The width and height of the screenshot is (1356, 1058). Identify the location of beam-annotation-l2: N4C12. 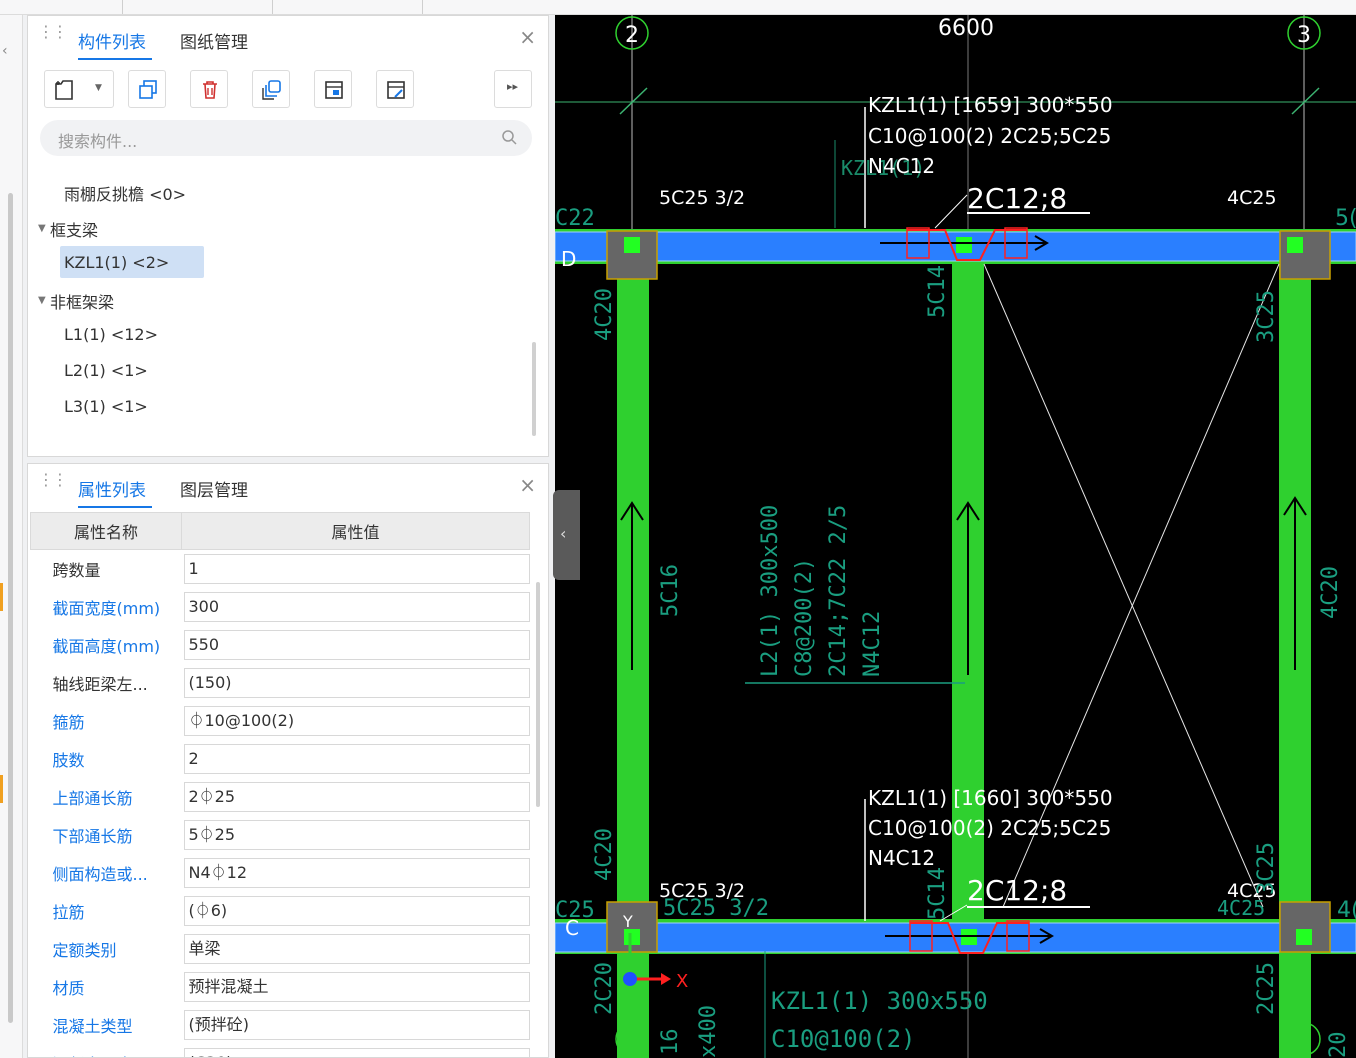
(872, 644).